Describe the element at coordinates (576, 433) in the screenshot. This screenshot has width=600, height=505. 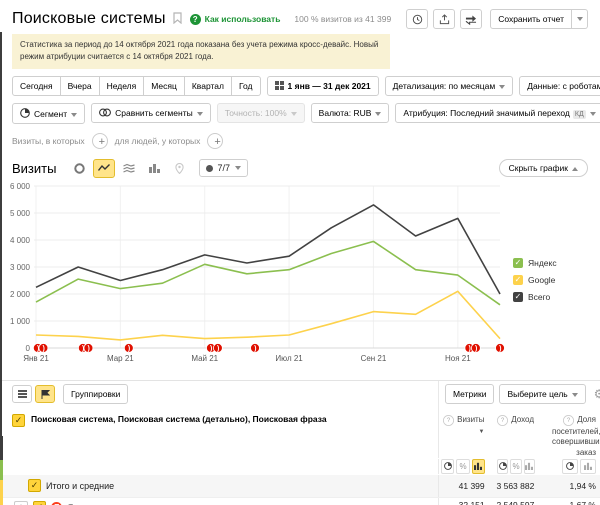
I see `column-header-share: ? Доля посетителей, совершивших заказ` at that location.